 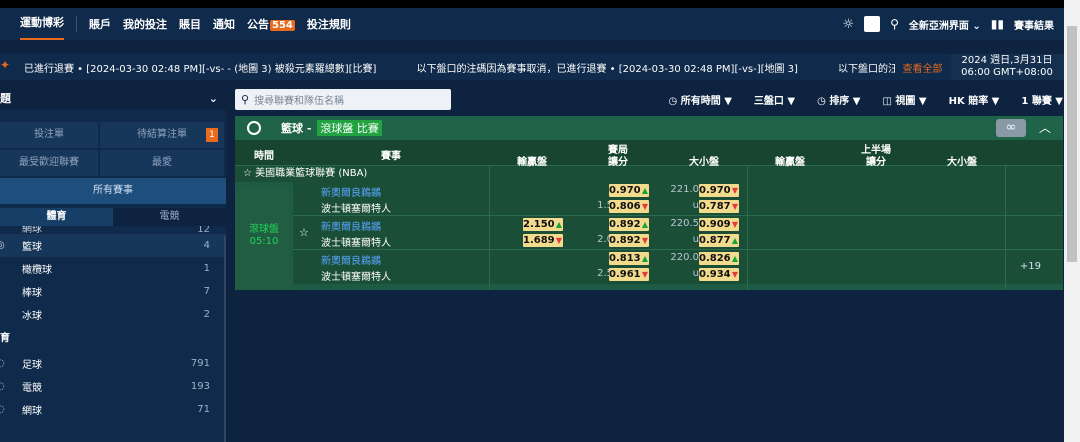 What do you see at coordinates (543, 224) in the screenshot?
I see `odds-button: 2.150 ▲` at bounding box center [543, 224].